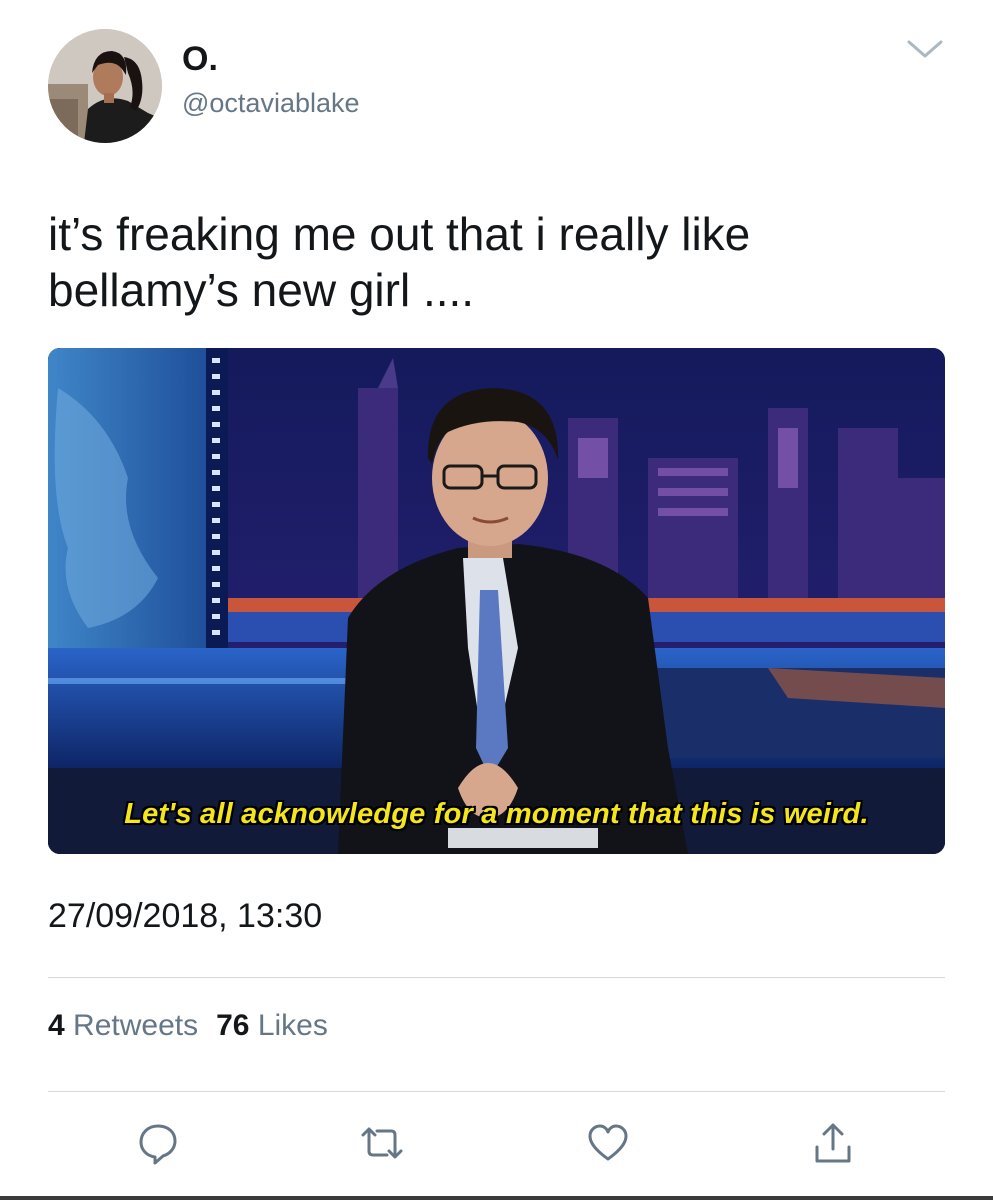 This screenshot has width=993, height=1200. Describe the element at coordinates (185, 916) in the screenshot. I see `tweet-timestamp: 27/09/2018, 13:30` at that location.